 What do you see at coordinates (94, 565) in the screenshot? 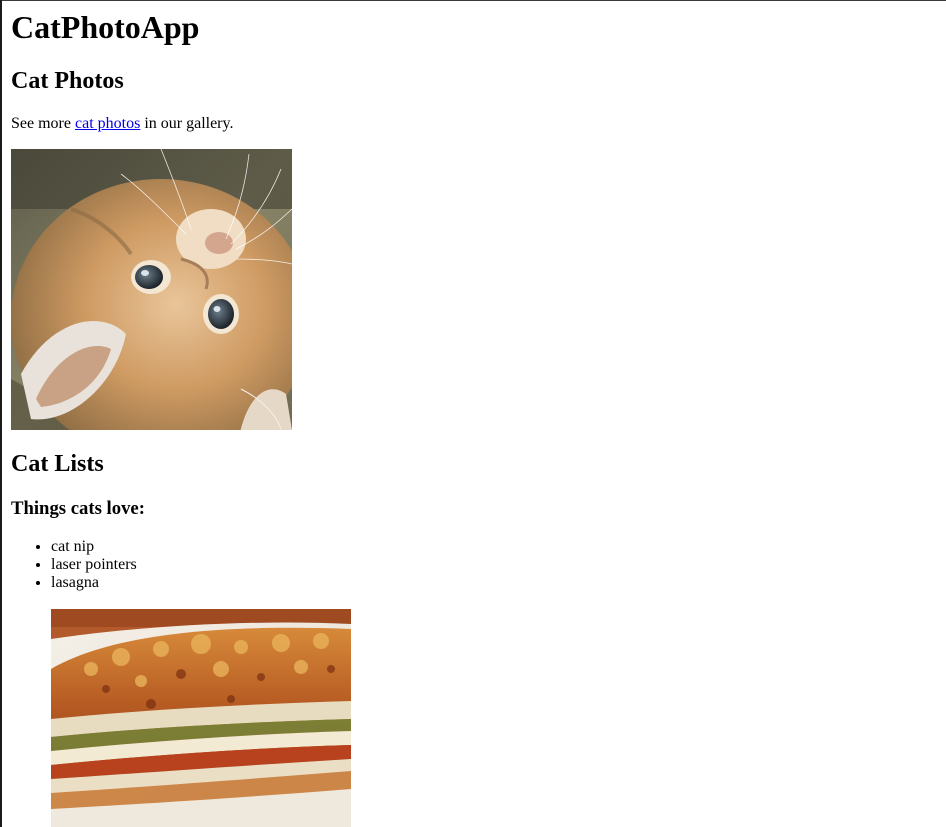
I see `list-item: laser pointers` at bounding box center [94, 565].